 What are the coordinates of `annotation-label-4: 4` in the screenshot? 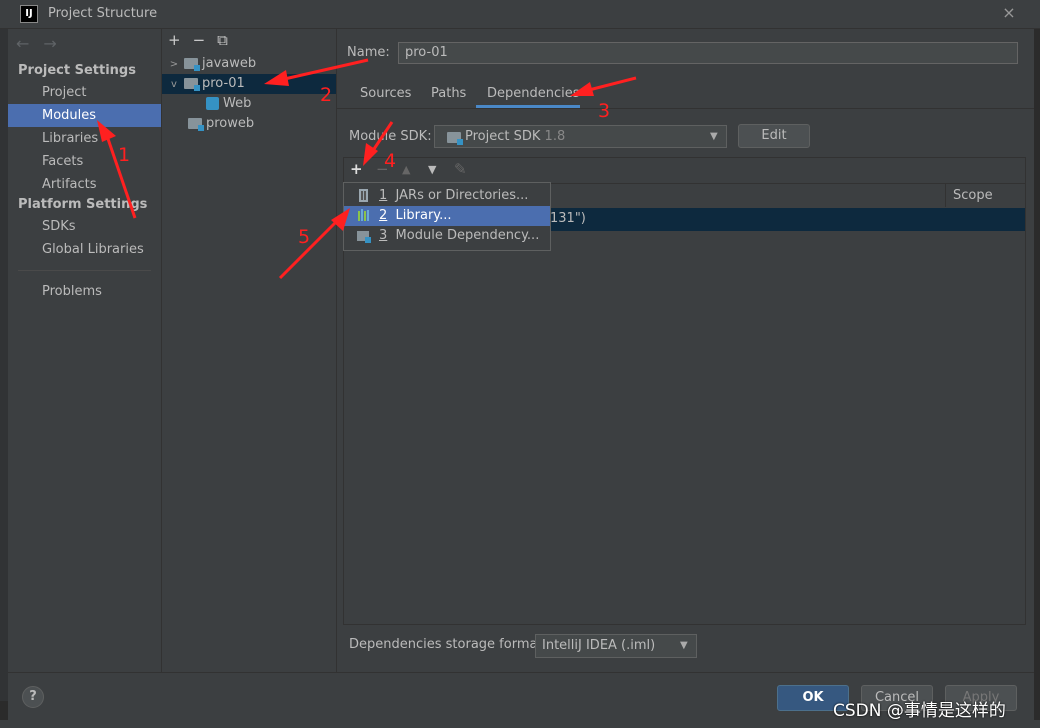 It's located at (390, 161).